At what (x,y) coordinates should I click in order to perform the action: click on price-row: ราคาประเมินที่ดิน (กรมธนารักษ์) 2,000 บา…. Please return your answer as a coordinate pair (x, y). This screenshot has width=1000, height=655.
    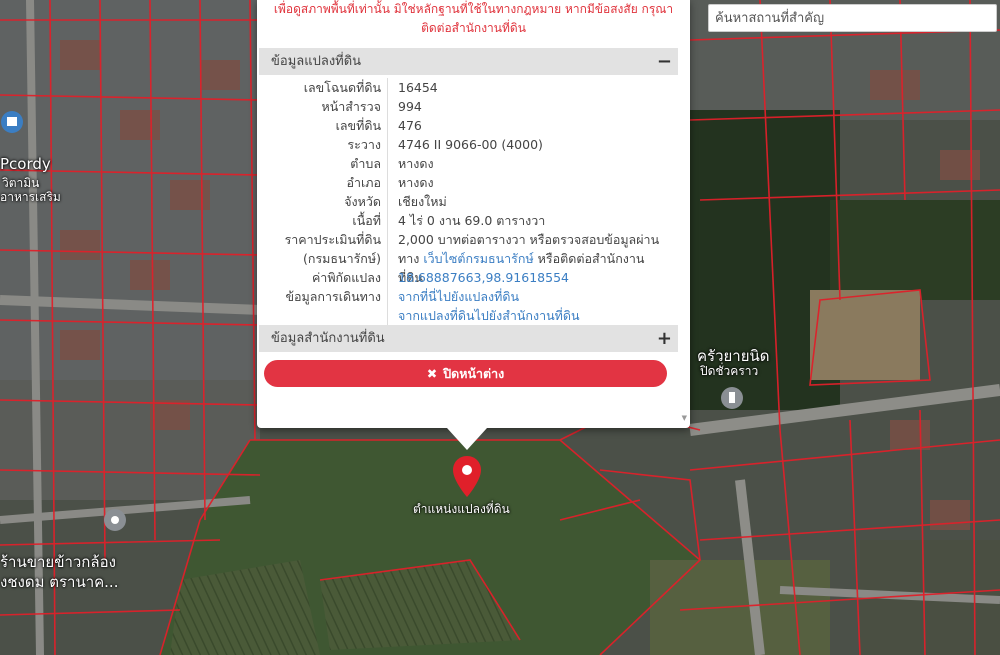
    Looking at the image, I should click on (468, 257).